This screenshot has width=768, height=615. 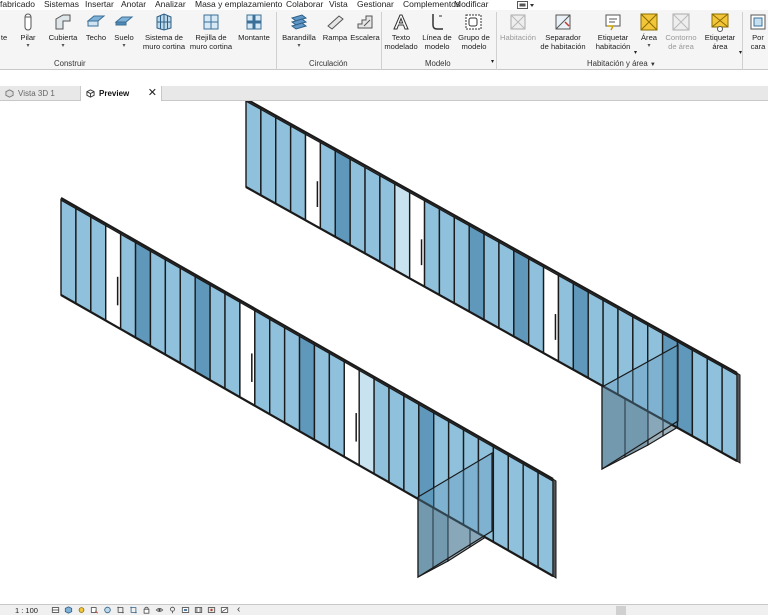 What do you see at coordinates (518, 27) in the screenshot?
I see `tool-habitacion: Habitación` at bounding box center [518, 27].